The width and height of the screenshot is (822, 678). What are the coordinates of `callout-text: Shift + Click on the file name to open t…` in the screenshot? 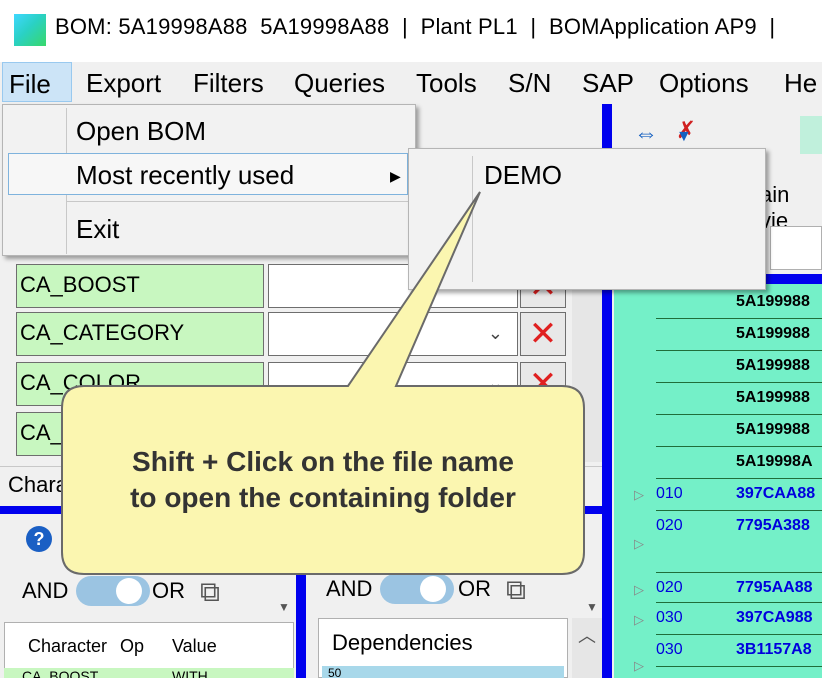 It's located at (323, 480).